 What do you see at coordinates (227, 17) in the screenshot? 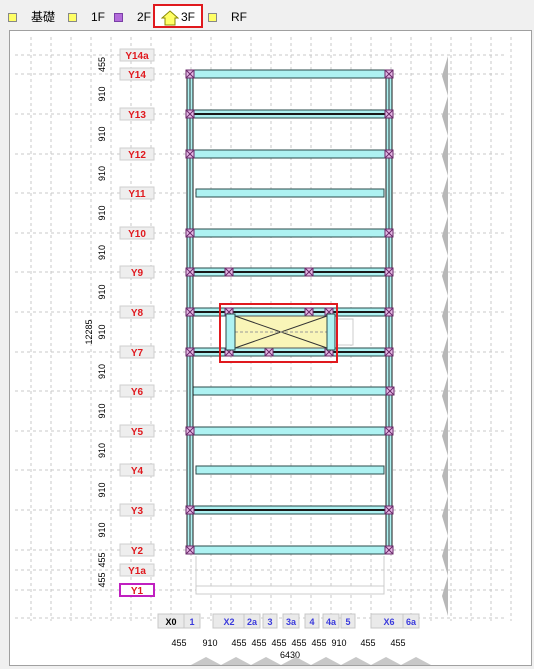
I see `tab-rf: RF` at bounding box center [227, 17].